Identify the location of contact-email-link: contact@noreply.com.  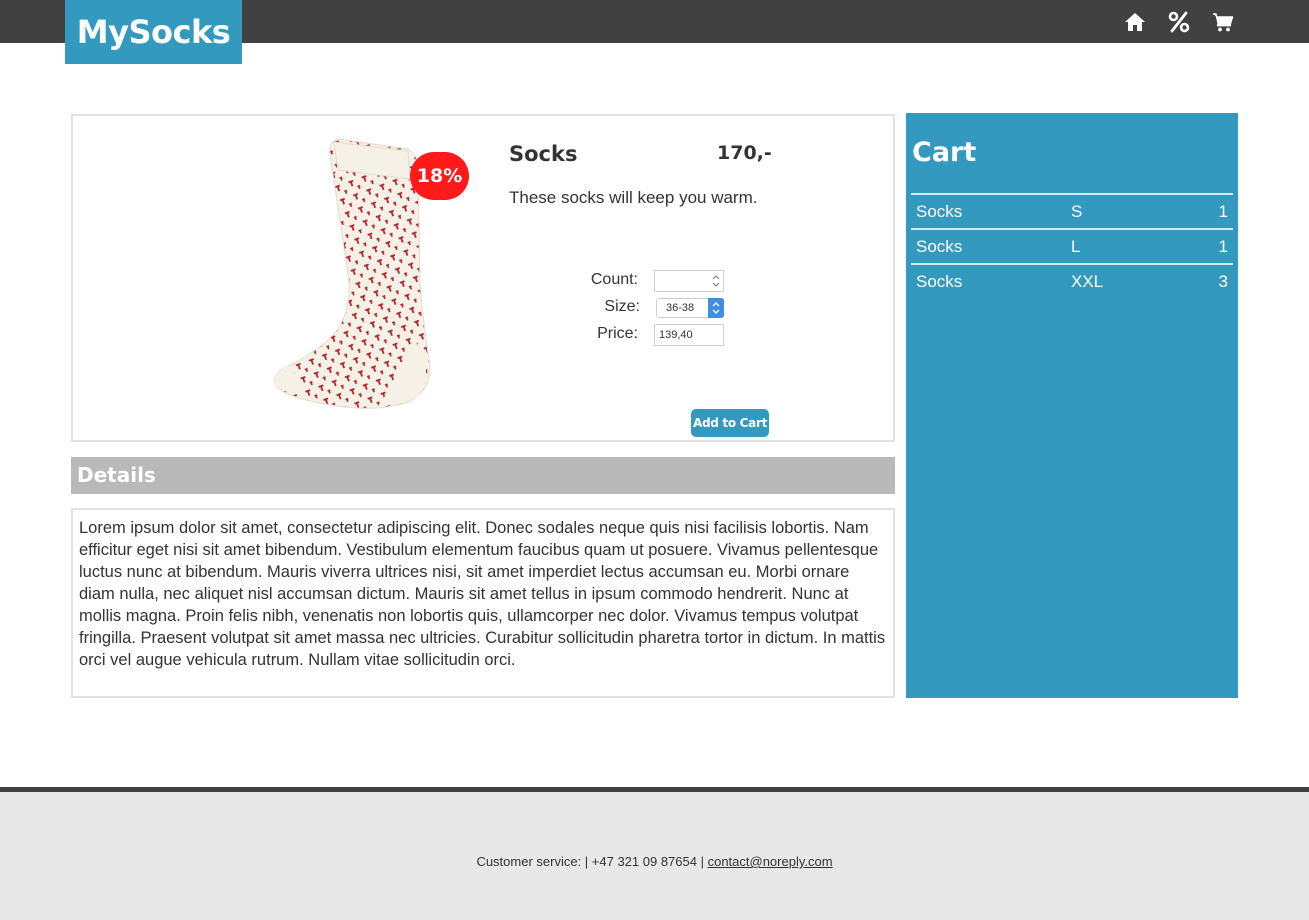
(770, 861).